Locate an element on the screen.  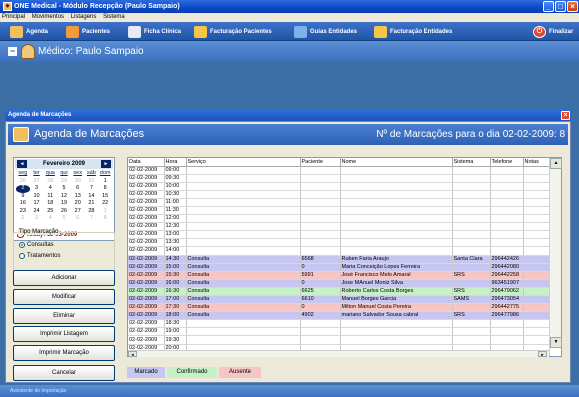
calendar-day: 9 is located at coordinates (23, 197).